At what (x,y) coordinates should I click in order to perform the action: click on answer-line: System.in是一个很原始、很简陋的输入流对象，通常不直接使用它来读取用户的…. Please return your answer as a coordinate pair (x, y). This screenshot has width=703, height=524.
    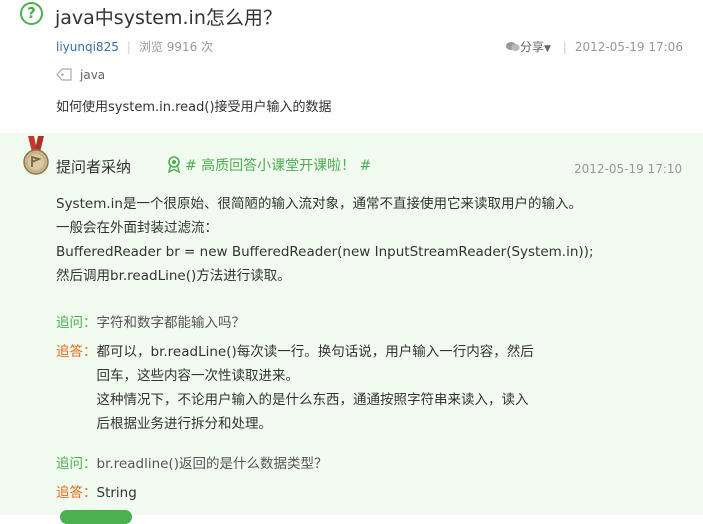
    Looking at the image, I should click on (319, 204).